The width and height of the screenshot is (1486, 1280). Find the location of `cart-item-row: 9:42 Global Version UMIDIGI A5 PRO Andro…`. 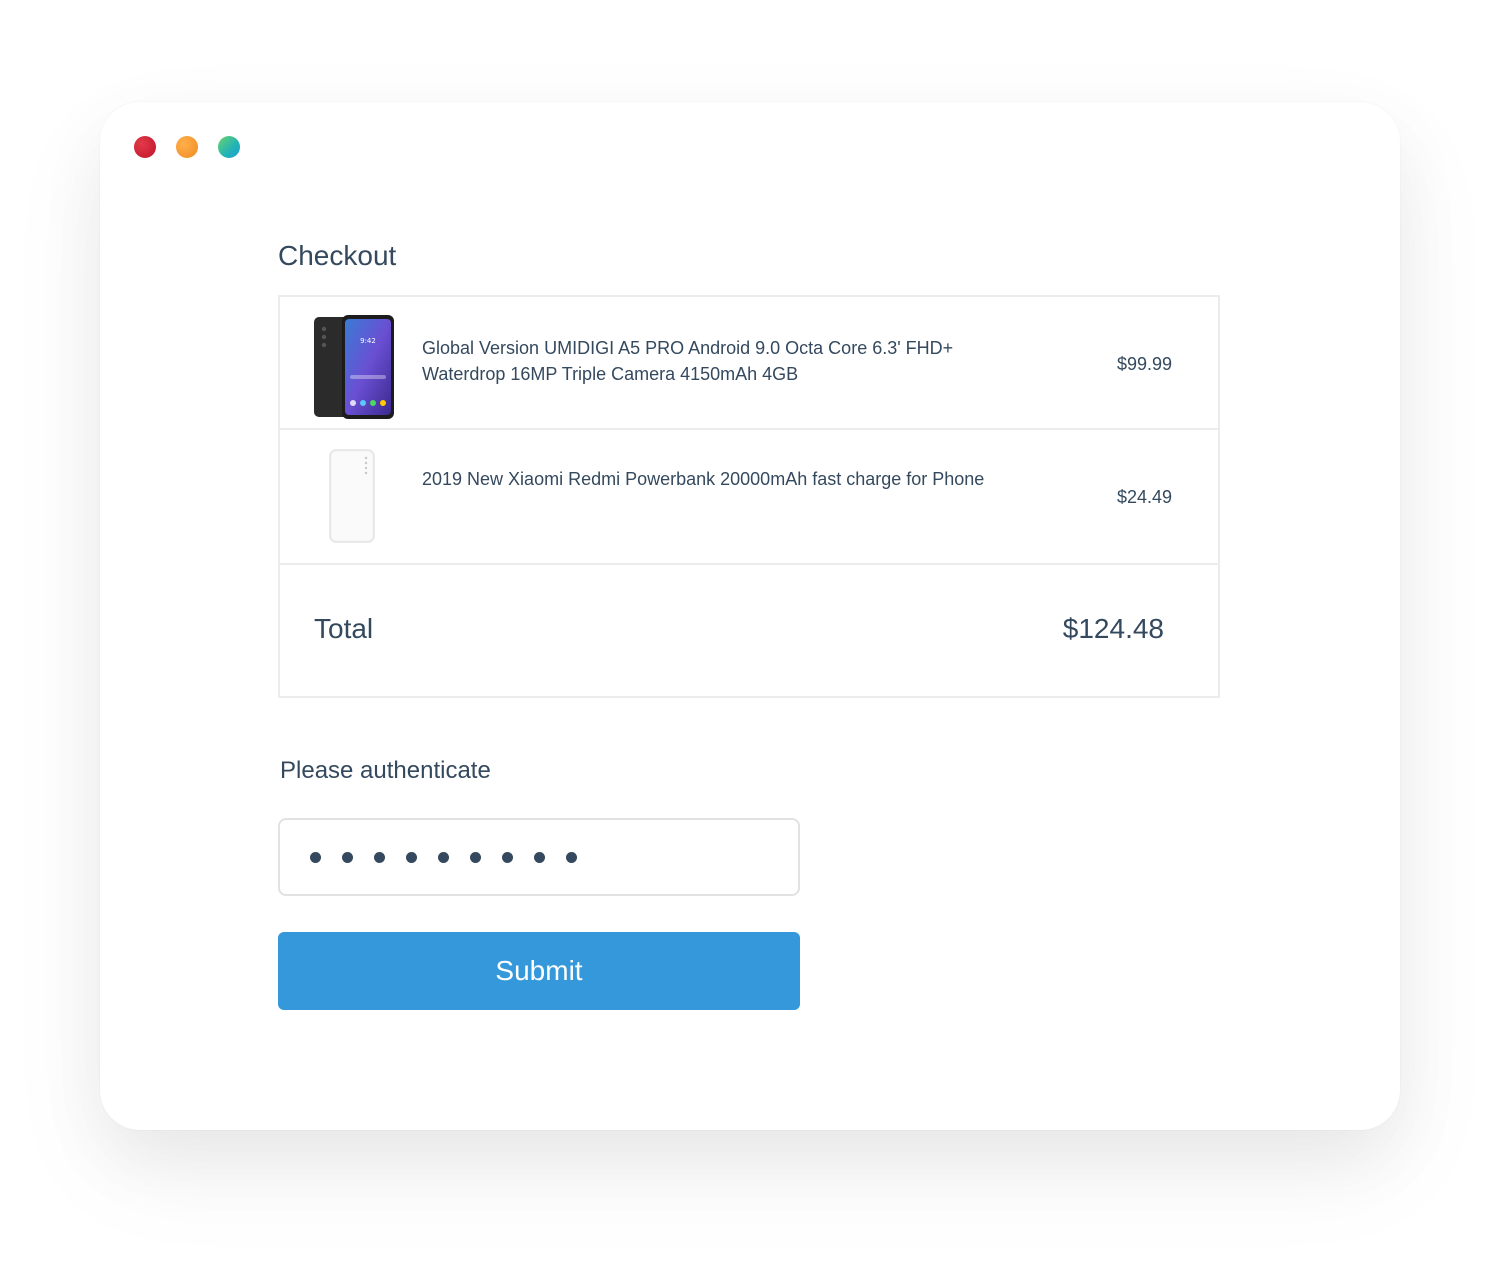

cart-item-row: 9:42 Global Version UMIDIGI A5 PRO Andro… is located at coordinates (749, 363).